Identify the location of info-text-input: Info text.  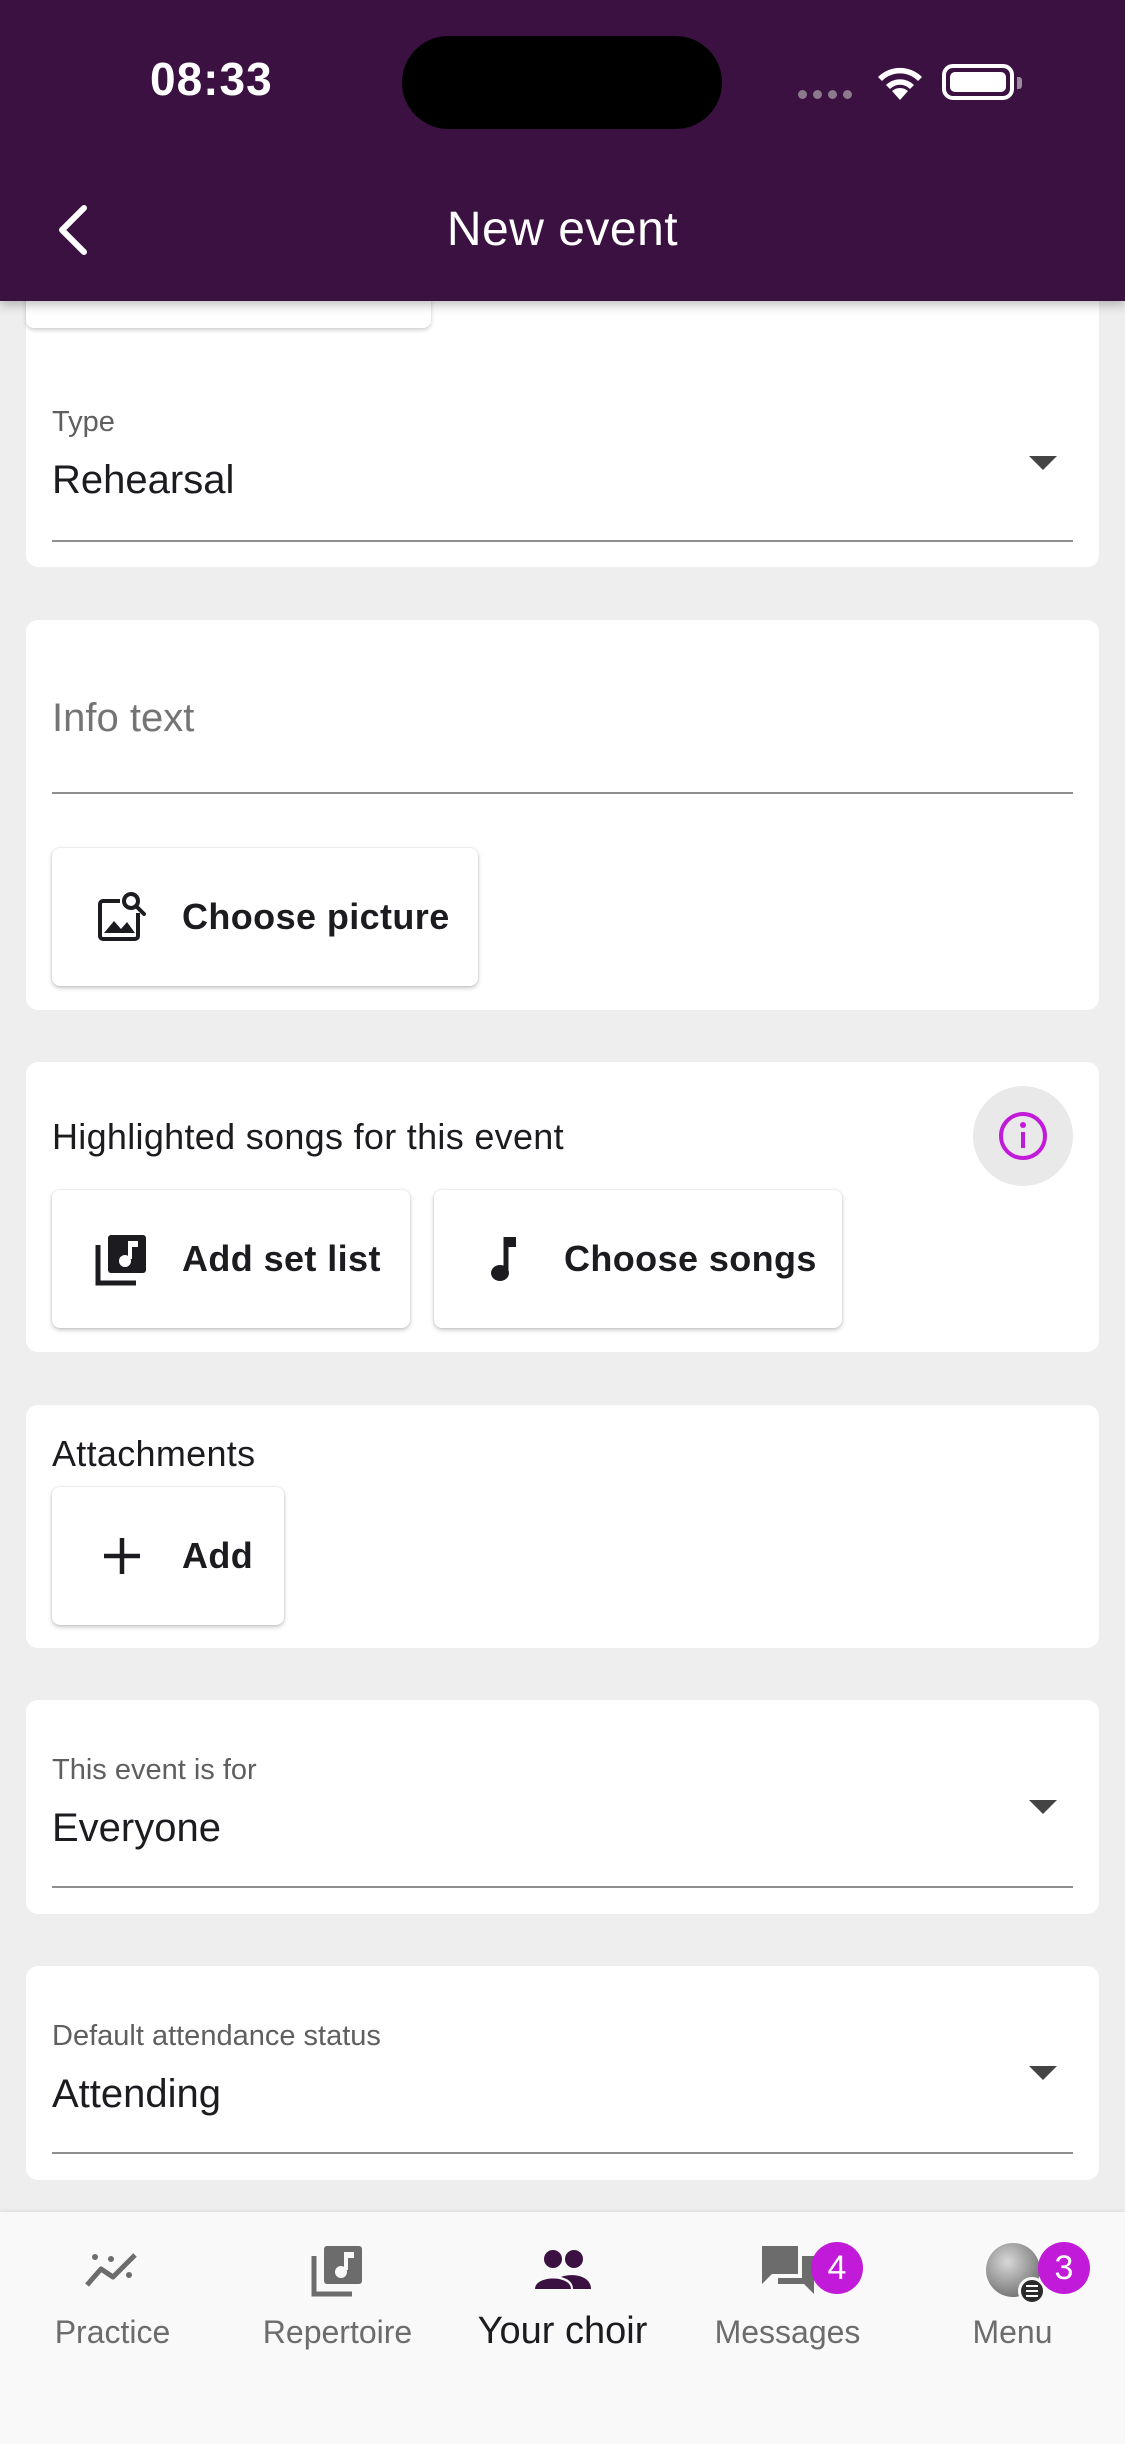
(123, 718).